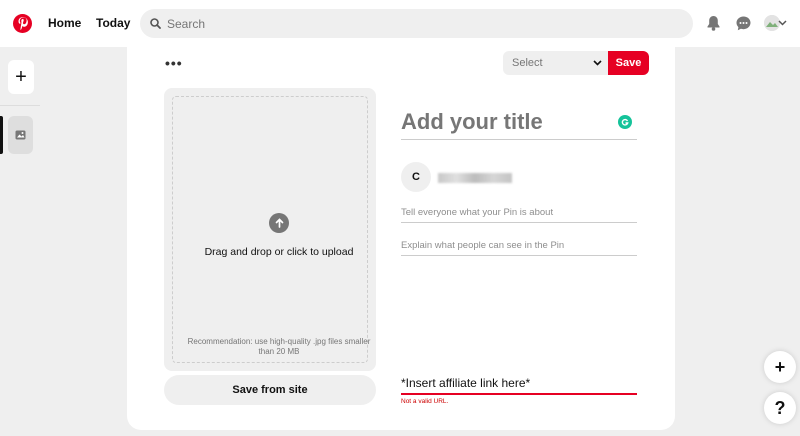  I want to click on link-error-message: Not a valid URL., so click(425, 401).